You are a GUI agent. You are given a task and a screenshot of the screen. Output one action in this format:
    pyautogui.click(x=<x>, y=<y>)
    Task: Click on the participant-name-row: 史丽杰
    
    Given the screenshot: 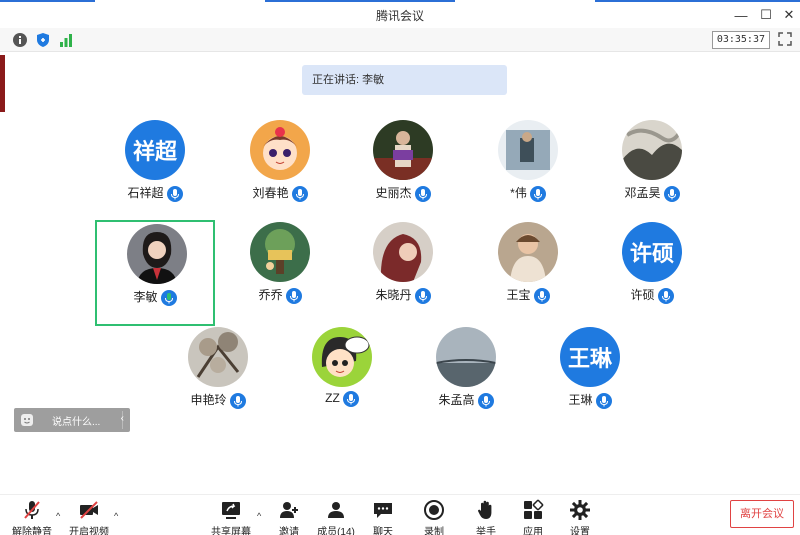 What is the action you would take?
    pyautogui.click(x=403, y=193)
    